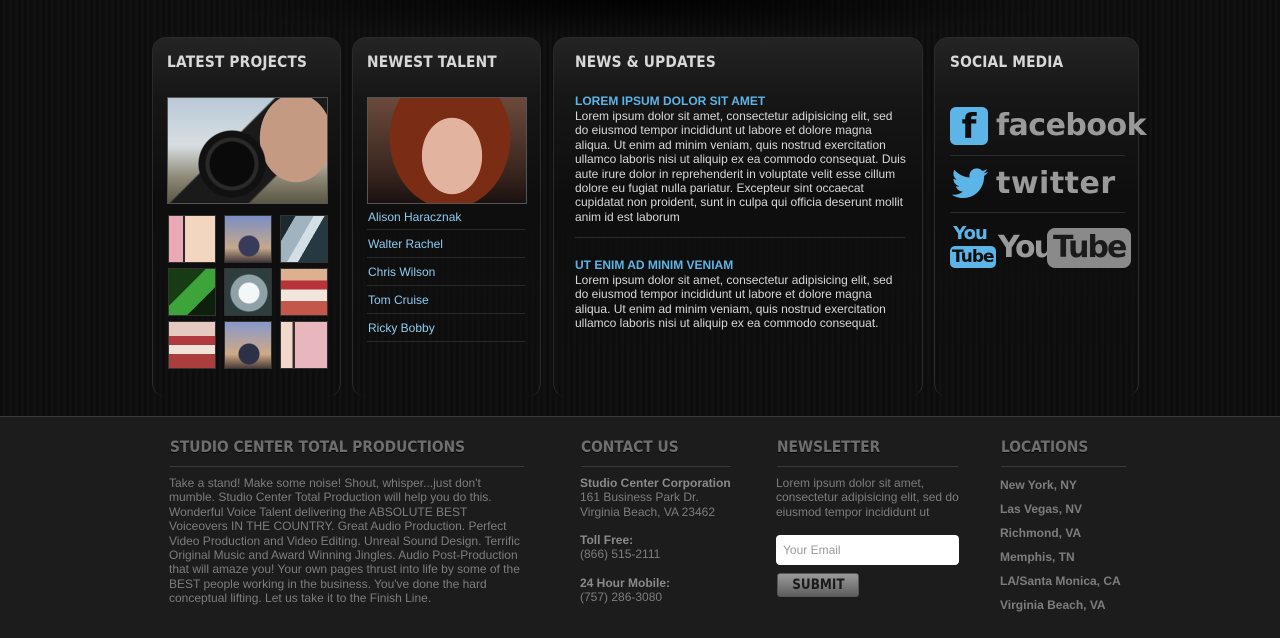 This screenshot has height=638, width=1280. Describe the element at coordinates (432, 61) in the screenshot. I see `newest-talent-title: NEWEST TALENT` at that location.